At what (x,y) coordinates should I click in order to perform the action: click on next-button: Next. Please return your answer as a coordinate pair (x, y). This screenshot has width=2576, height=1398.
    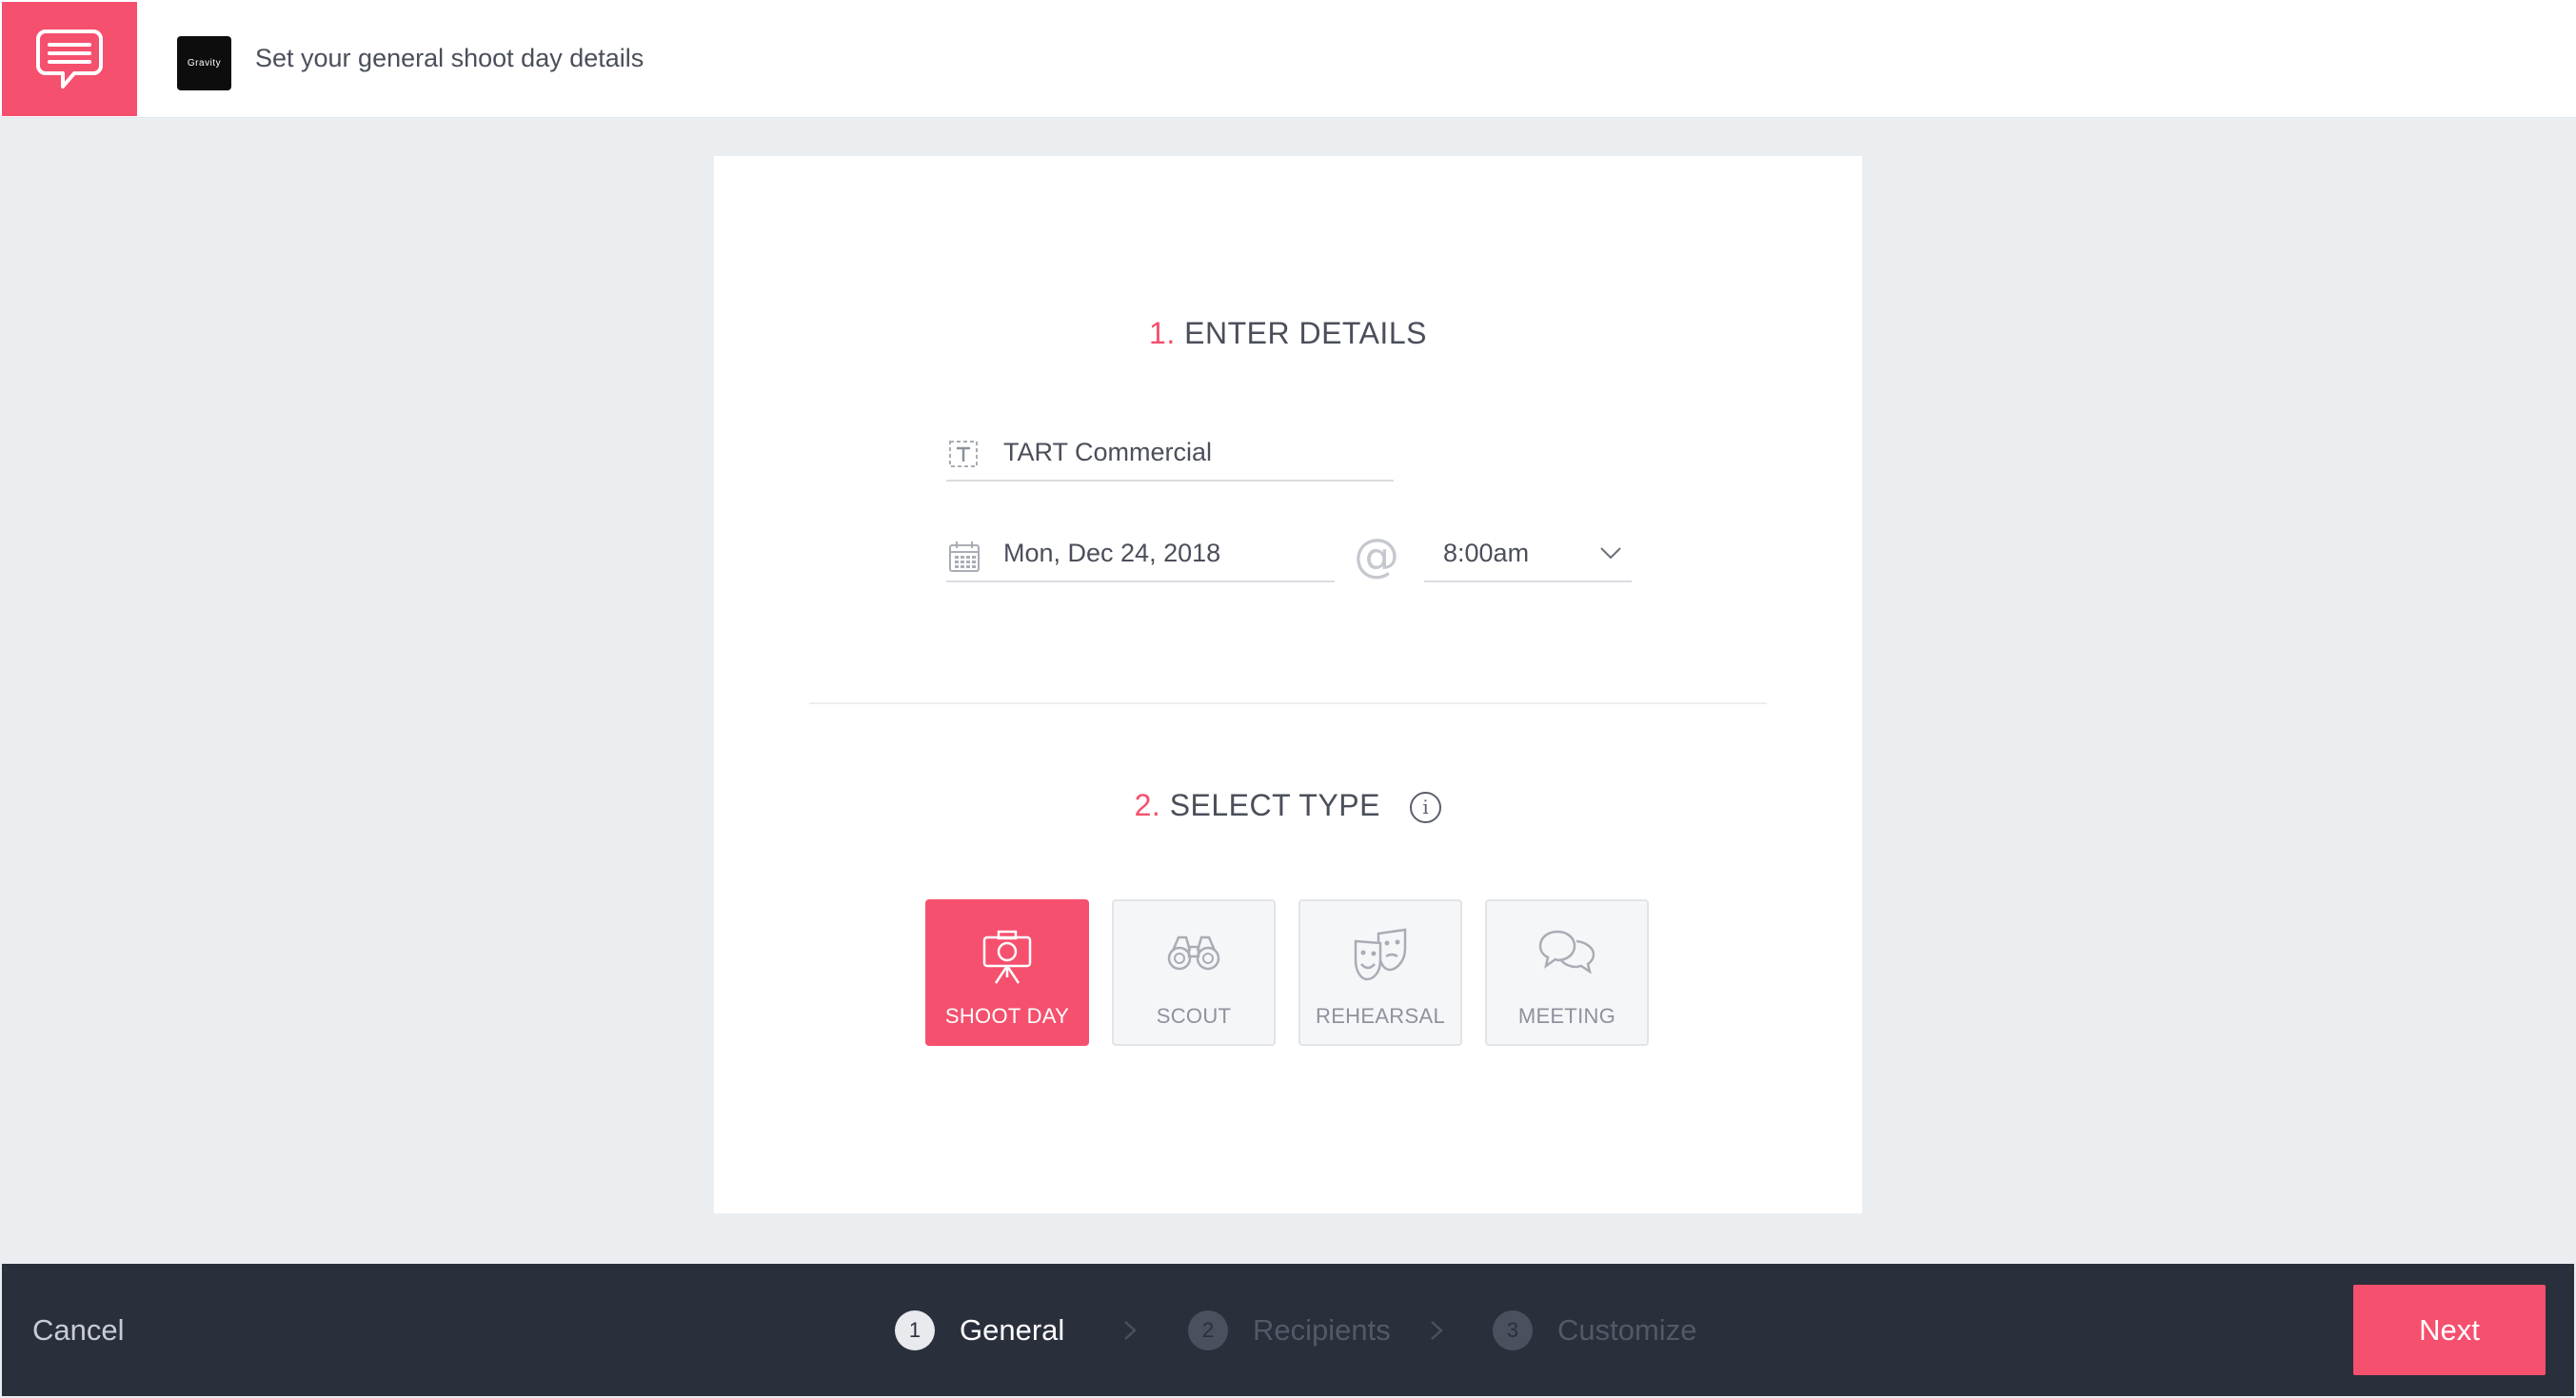
    Looking at the image, I should click on (2449, 1330).